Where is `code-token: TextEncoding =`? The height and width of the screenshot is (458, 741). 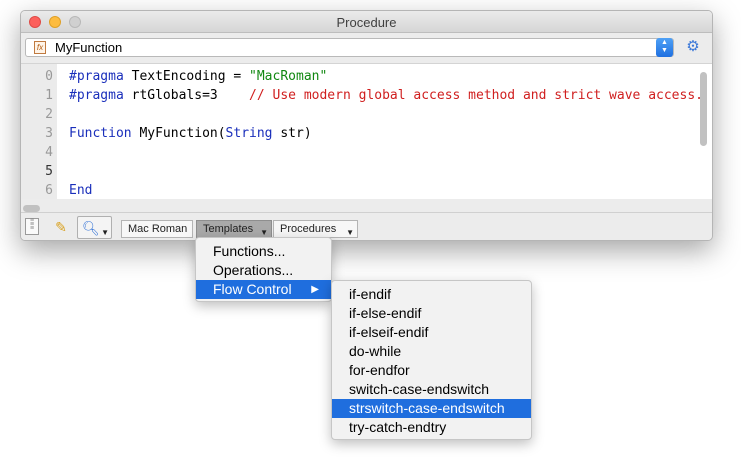
code-token: TextEncoding = is located at coordinates (186, 76).